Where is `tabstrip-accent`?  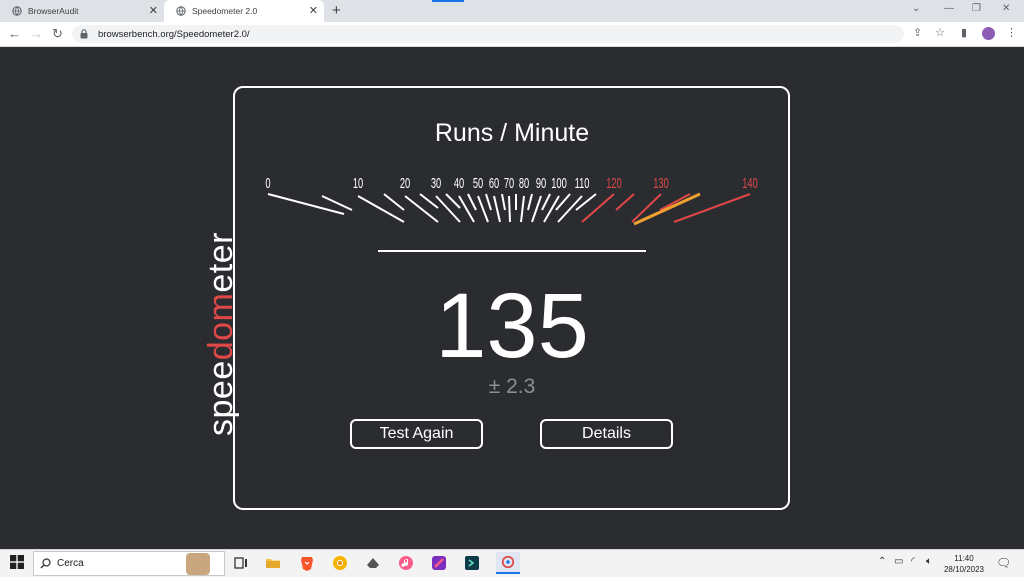 tabstrip-accent is located at coordinates (448, 1).